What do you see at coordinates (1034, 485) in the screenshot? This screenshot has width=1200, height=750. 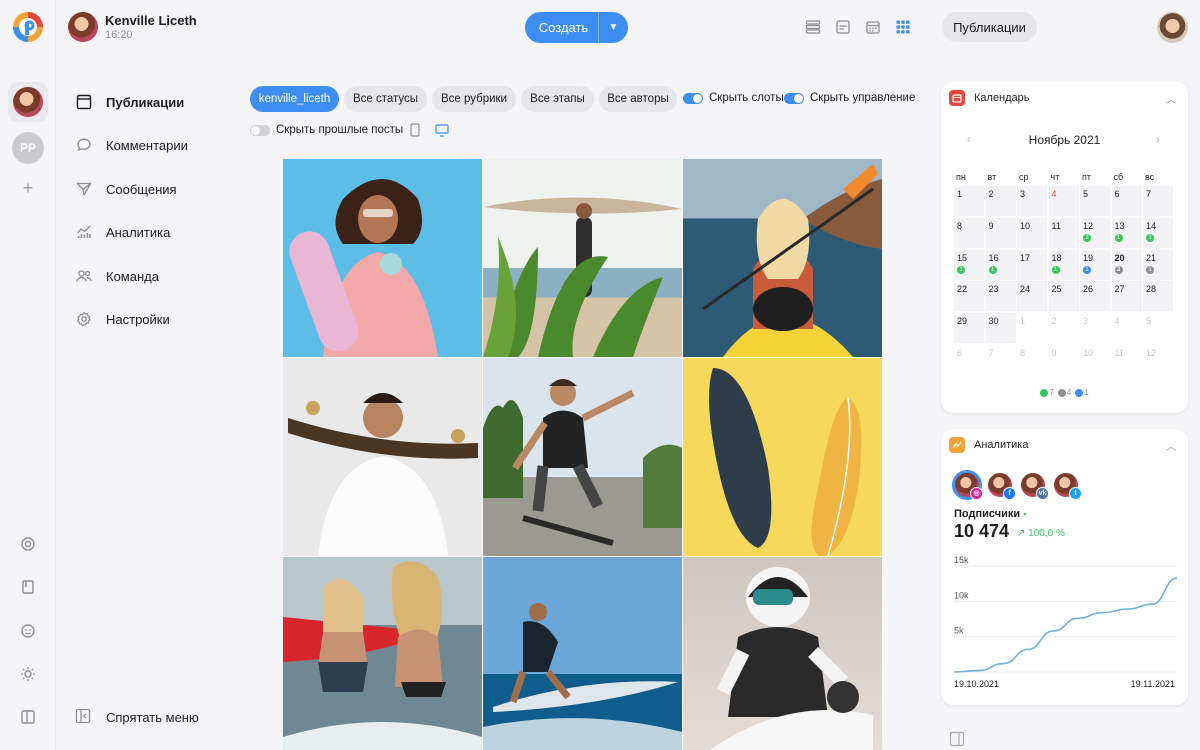 I see `network-avatar: vk` at bounding box center [1034, 485].